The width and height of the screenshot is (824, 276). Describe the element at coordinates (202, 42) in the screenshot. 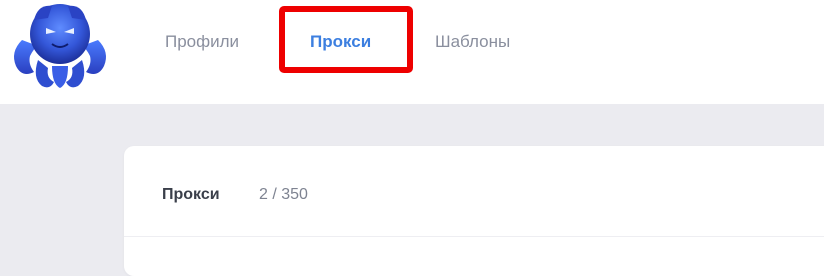

I see `tab-profiles: Профили` at that location.